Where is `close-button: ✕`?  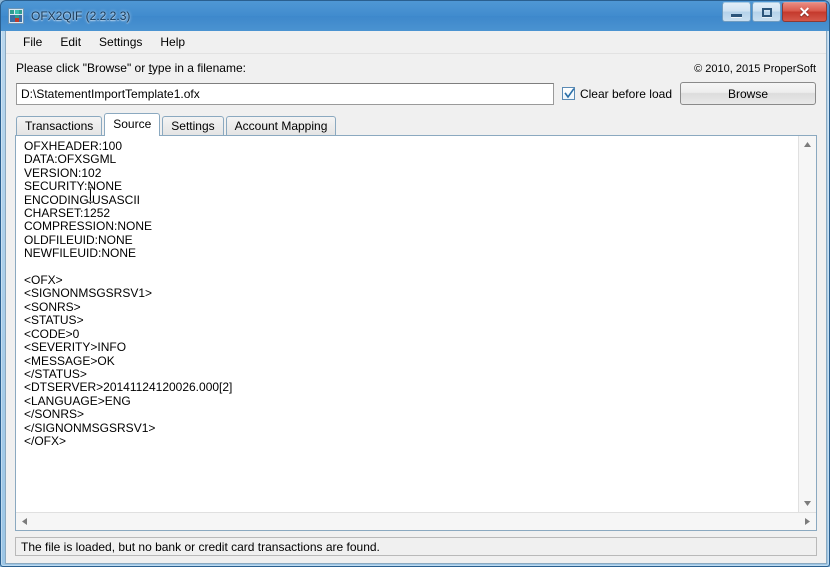
close-button: ✕ is located at coordinates (804, 12).